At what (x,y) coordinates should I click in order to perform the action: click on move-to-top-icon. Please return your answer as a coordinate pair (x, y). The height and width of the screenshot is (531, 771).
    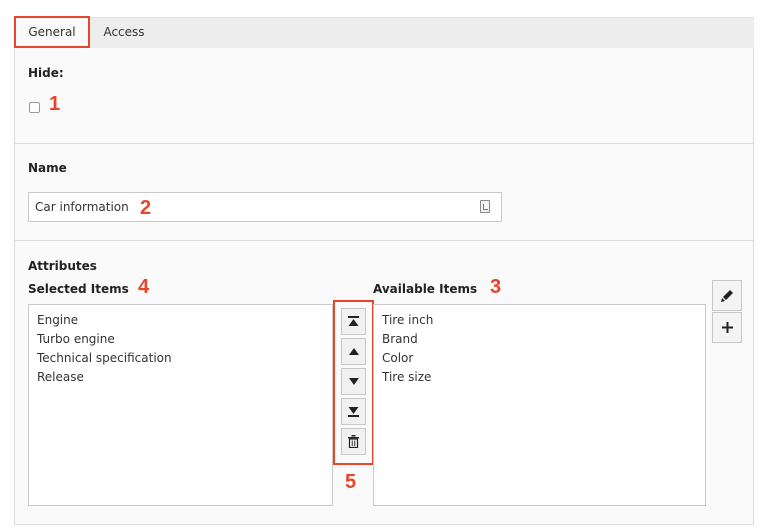
    Looking at the image, I should click on (353, 321).